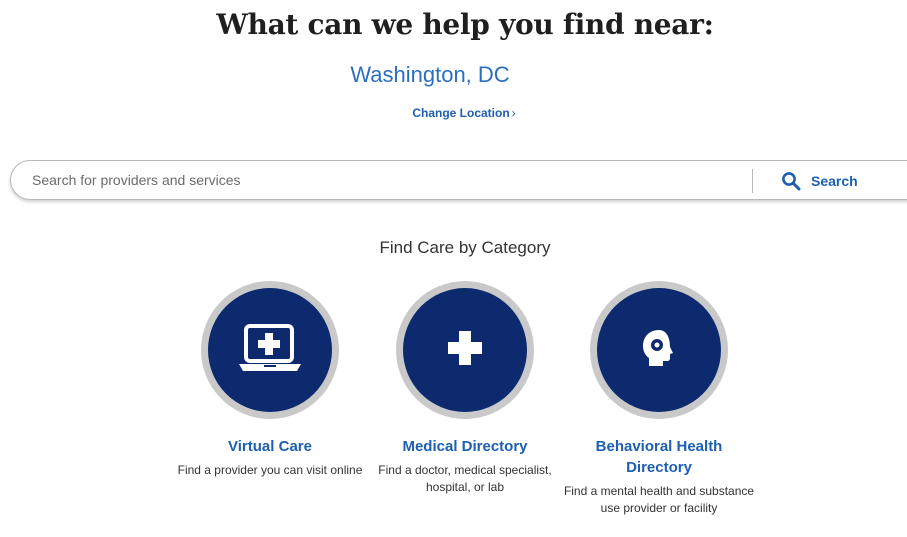 This screenshot has height=537, width=907. Describe the element at coordinates (513, 113) in the screenshot. I see `chevron-right-icon: ›` at that location.